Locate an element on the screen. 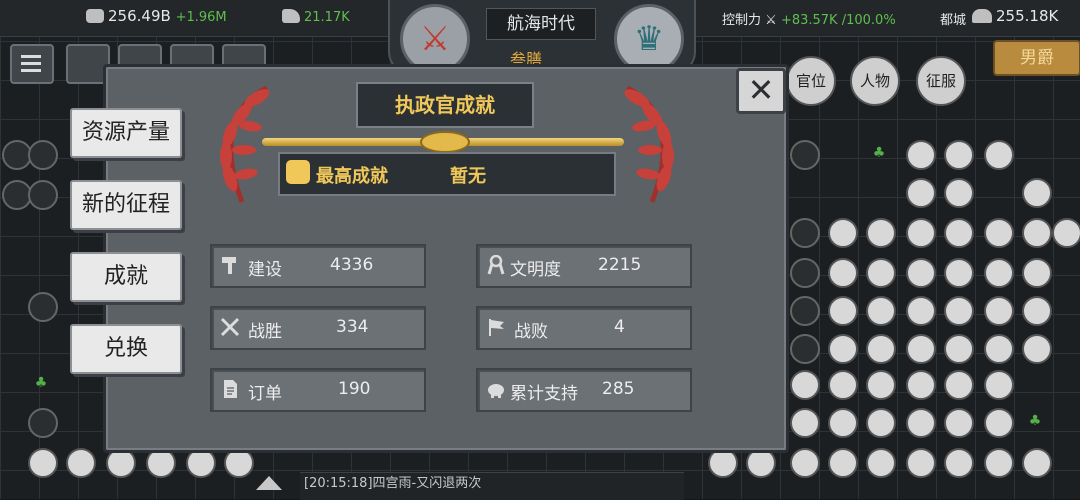 The width and height of the screenshot is (1080, 500). crown-icon: ♛ is located at coordinates (649, 39).